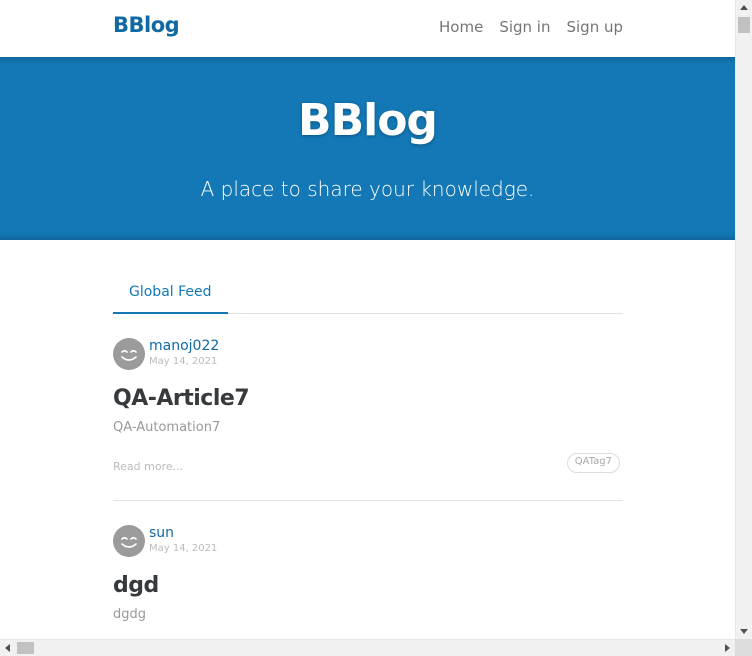 The height and width of the screenshot is (656, 752). I want to click on author-link: sun, so click(161, 533).